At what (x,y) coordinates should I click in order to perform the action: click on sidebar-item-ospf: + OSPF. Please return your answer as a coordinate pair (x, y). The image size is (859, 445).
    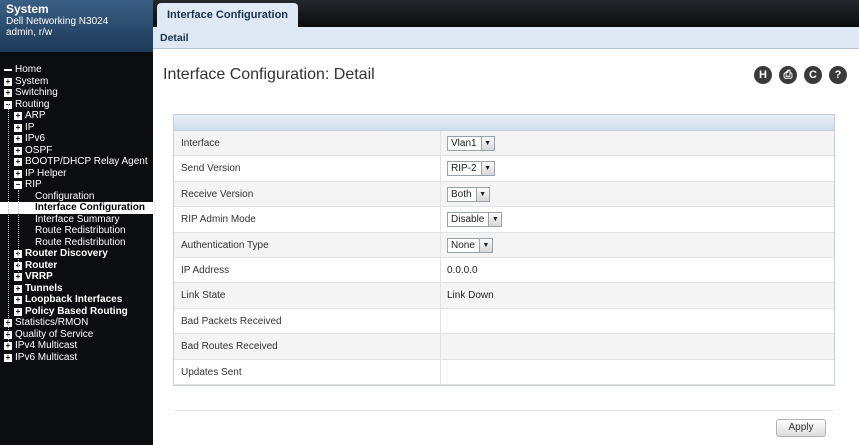
    Looking at the image, I should click on (76, 151).